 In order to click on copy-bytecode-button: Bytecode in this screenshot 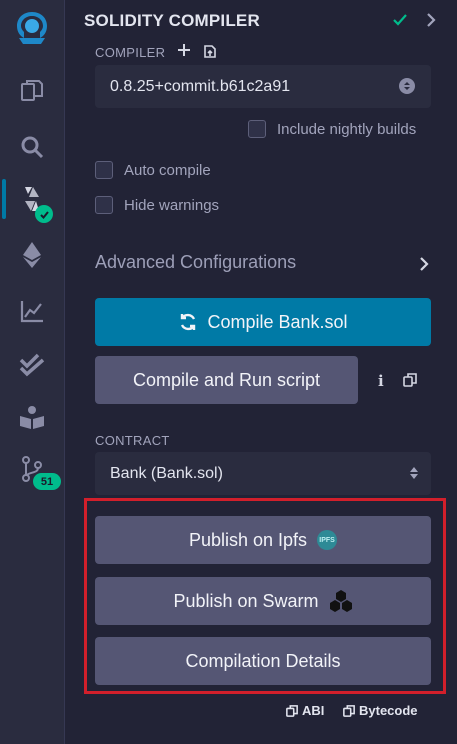, I will do `click(380, 710)`.